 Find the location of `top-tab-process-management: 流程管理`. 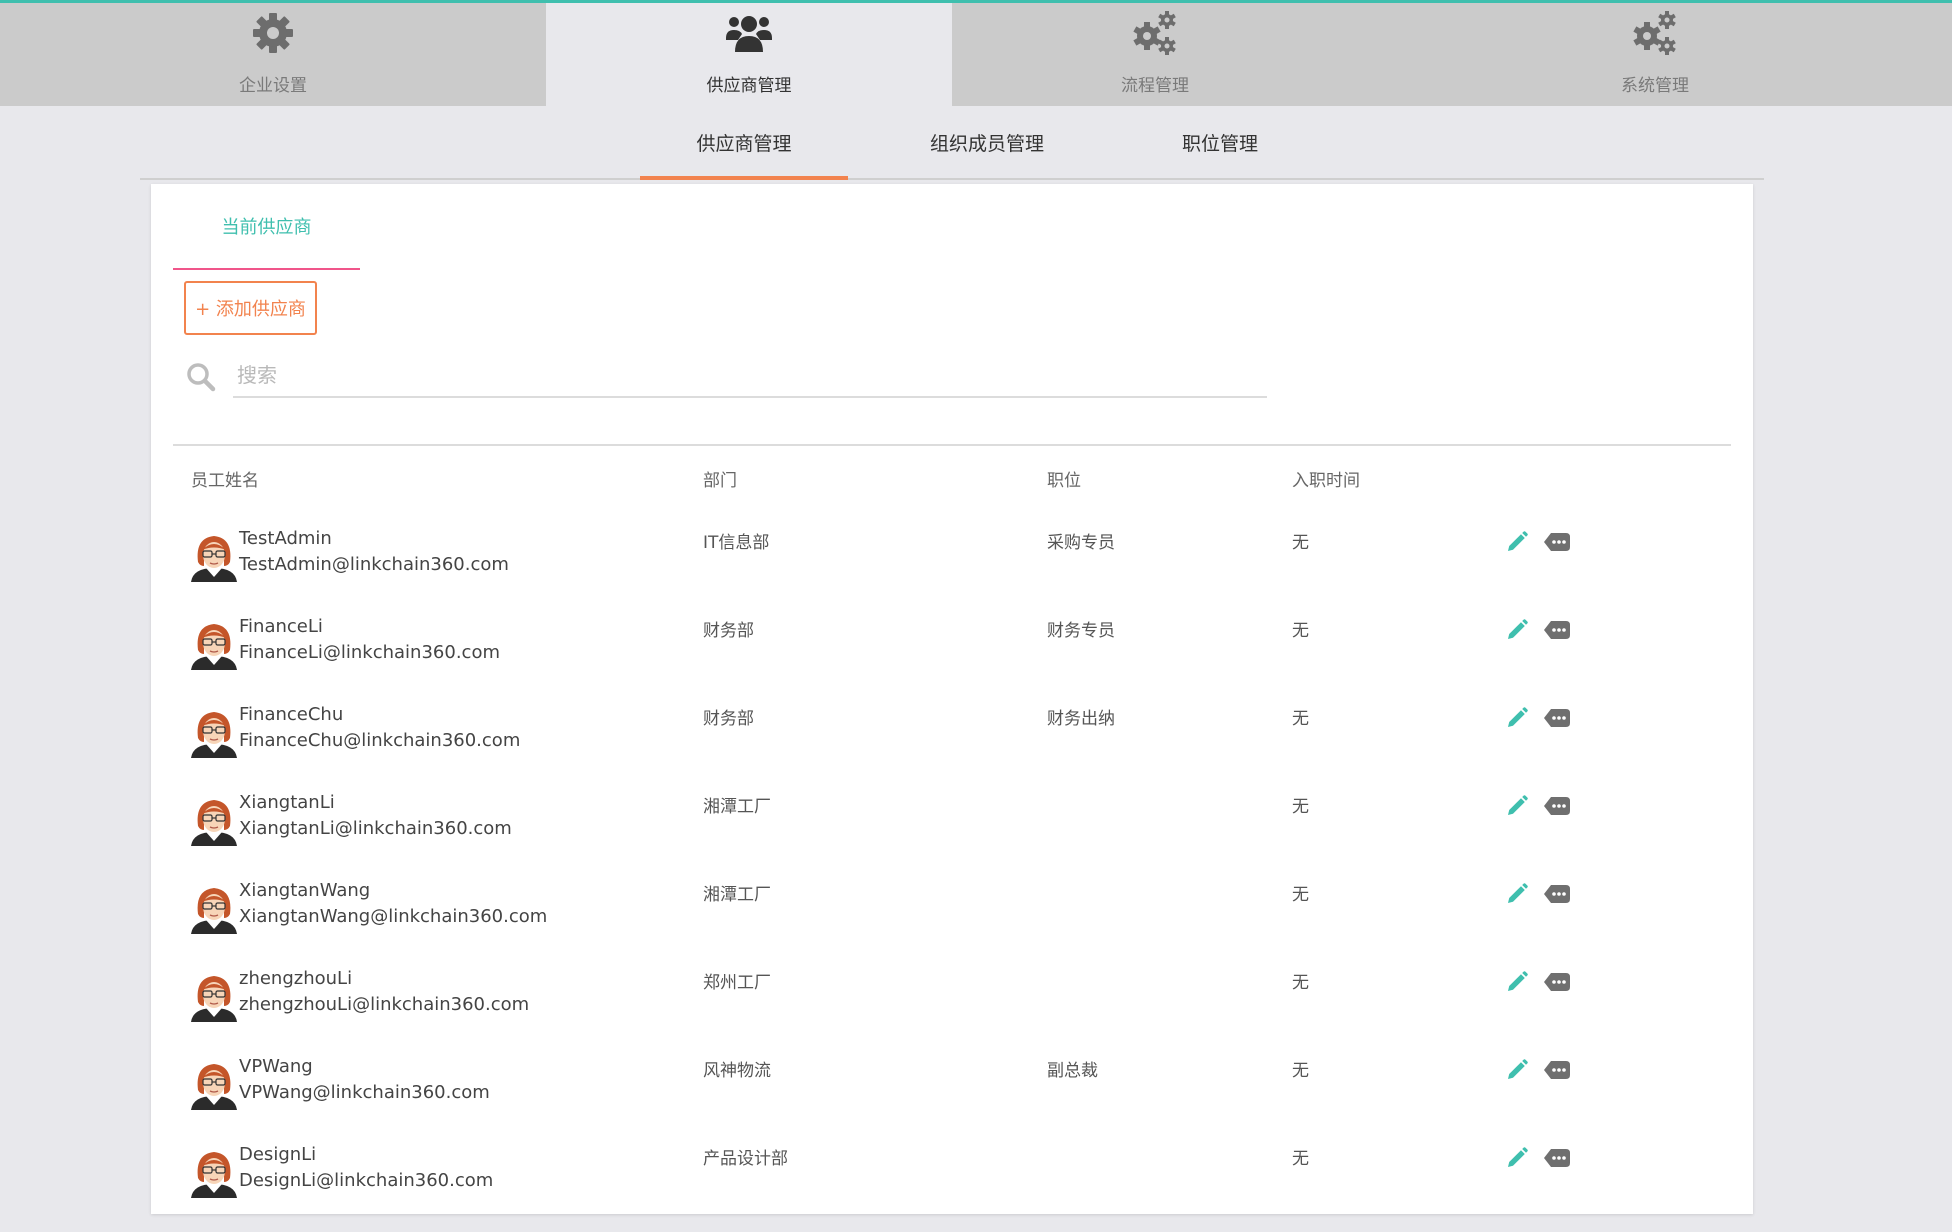

top-tab-process-management: 流程管理 is located at coordinates (1155, 54).